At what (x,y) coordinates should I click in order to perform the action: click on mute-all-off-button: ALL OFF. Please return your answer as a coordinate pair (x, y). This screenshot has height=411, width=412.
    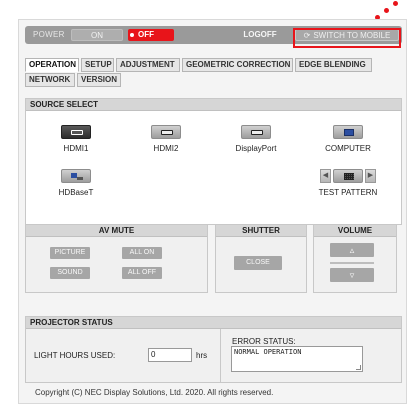
    Looking at the image, I should click on (142, 273).